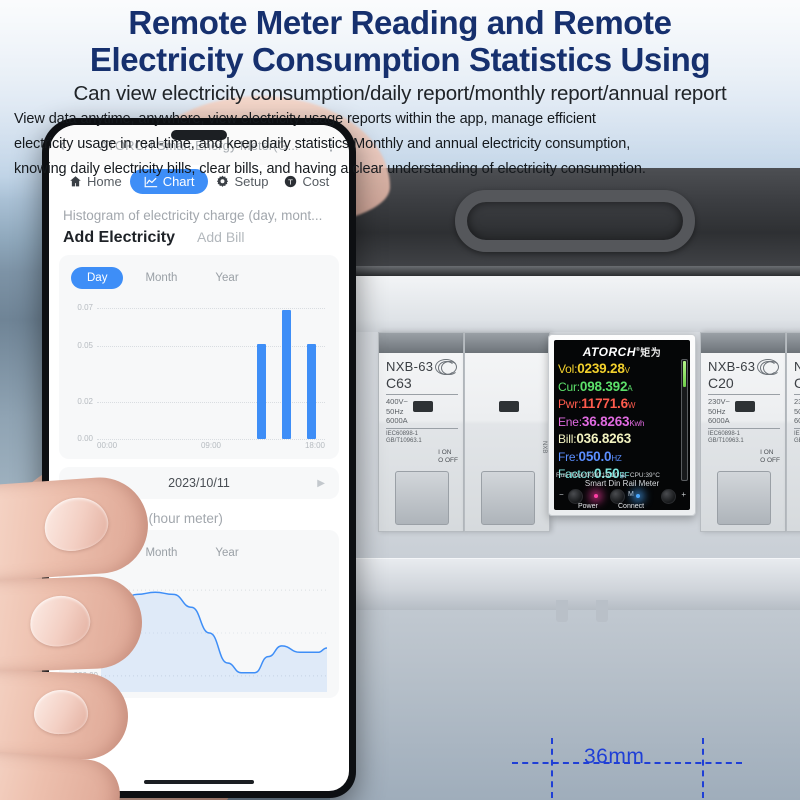  What do you see at coordinates (561, 494) in the screenshot?
I see `minus-button: −` at bounding box center [561, 494].